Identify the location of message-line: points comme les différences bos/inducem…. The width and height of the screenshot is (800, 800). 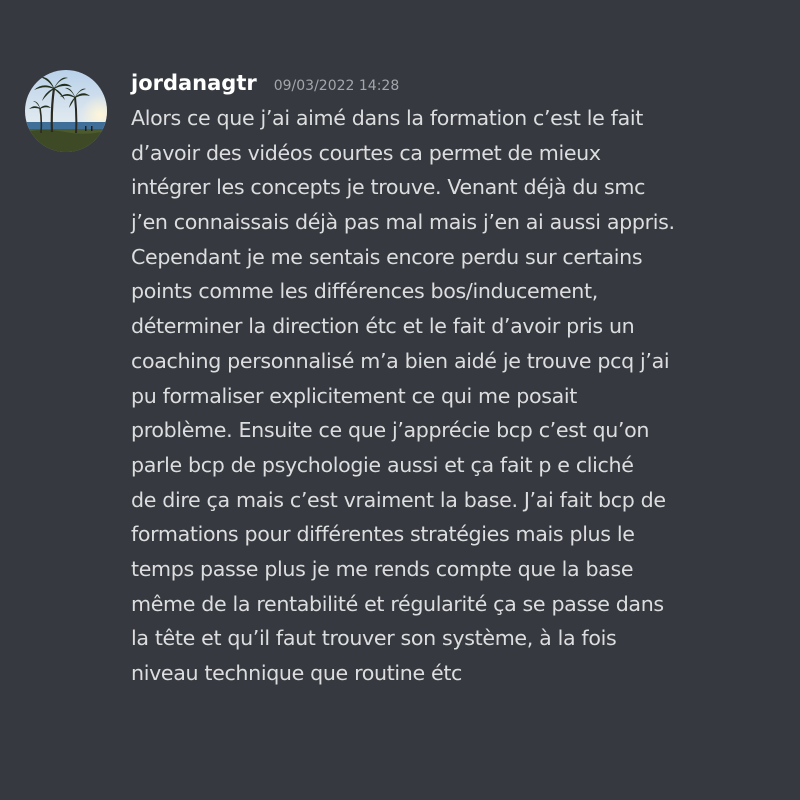
(364, 291).